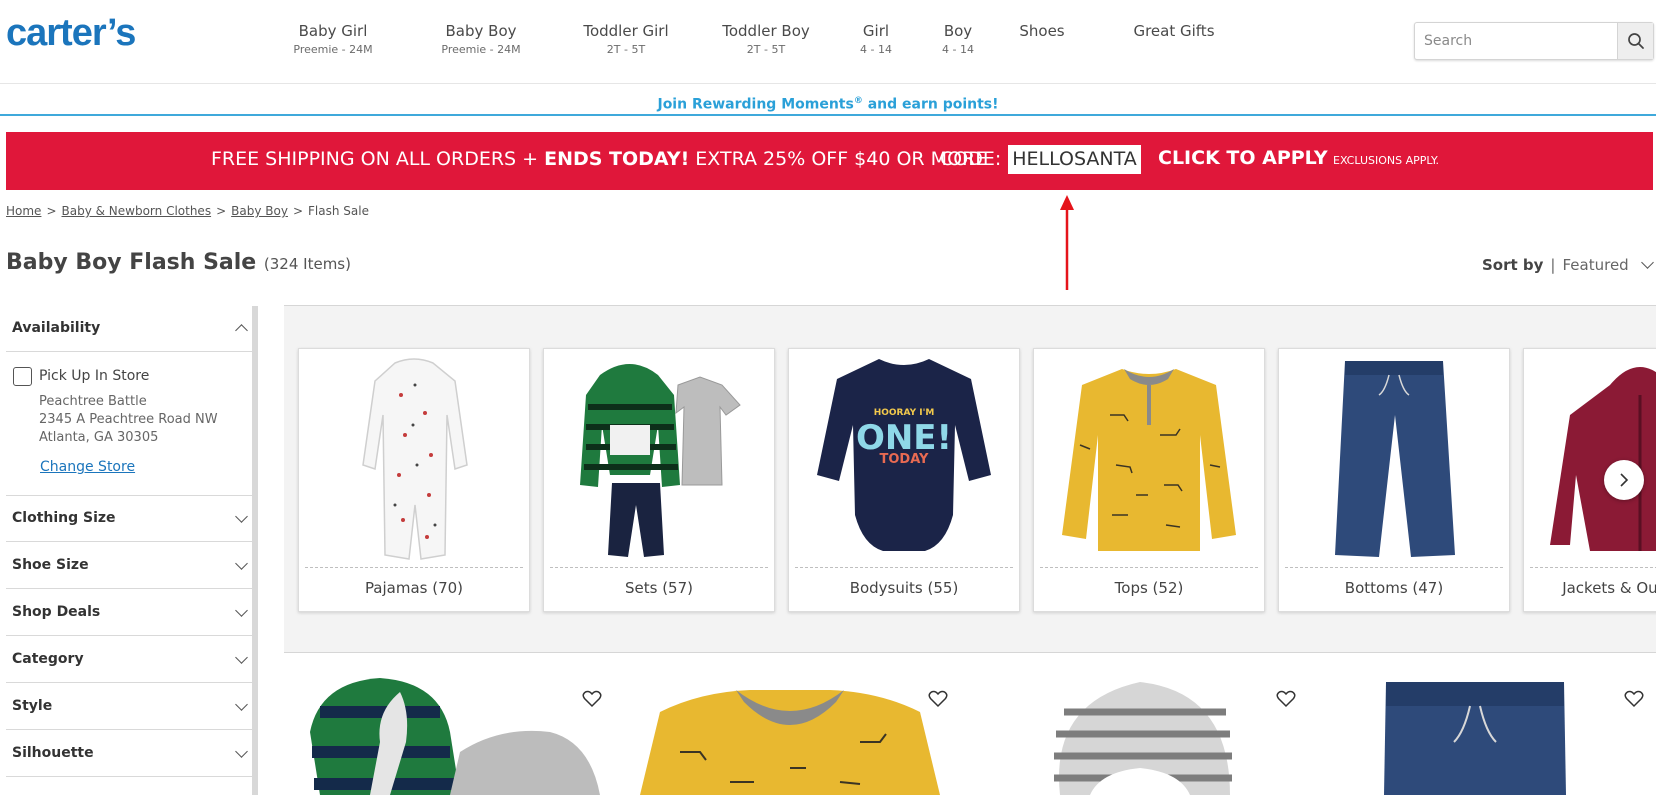 The height and width of the screenshot is (795, 1656). What do you see at coordinates (481, 49) in the screenshot?
I see `nav-sublabel: Preemie - 24M` at bounding box center [481, 49].